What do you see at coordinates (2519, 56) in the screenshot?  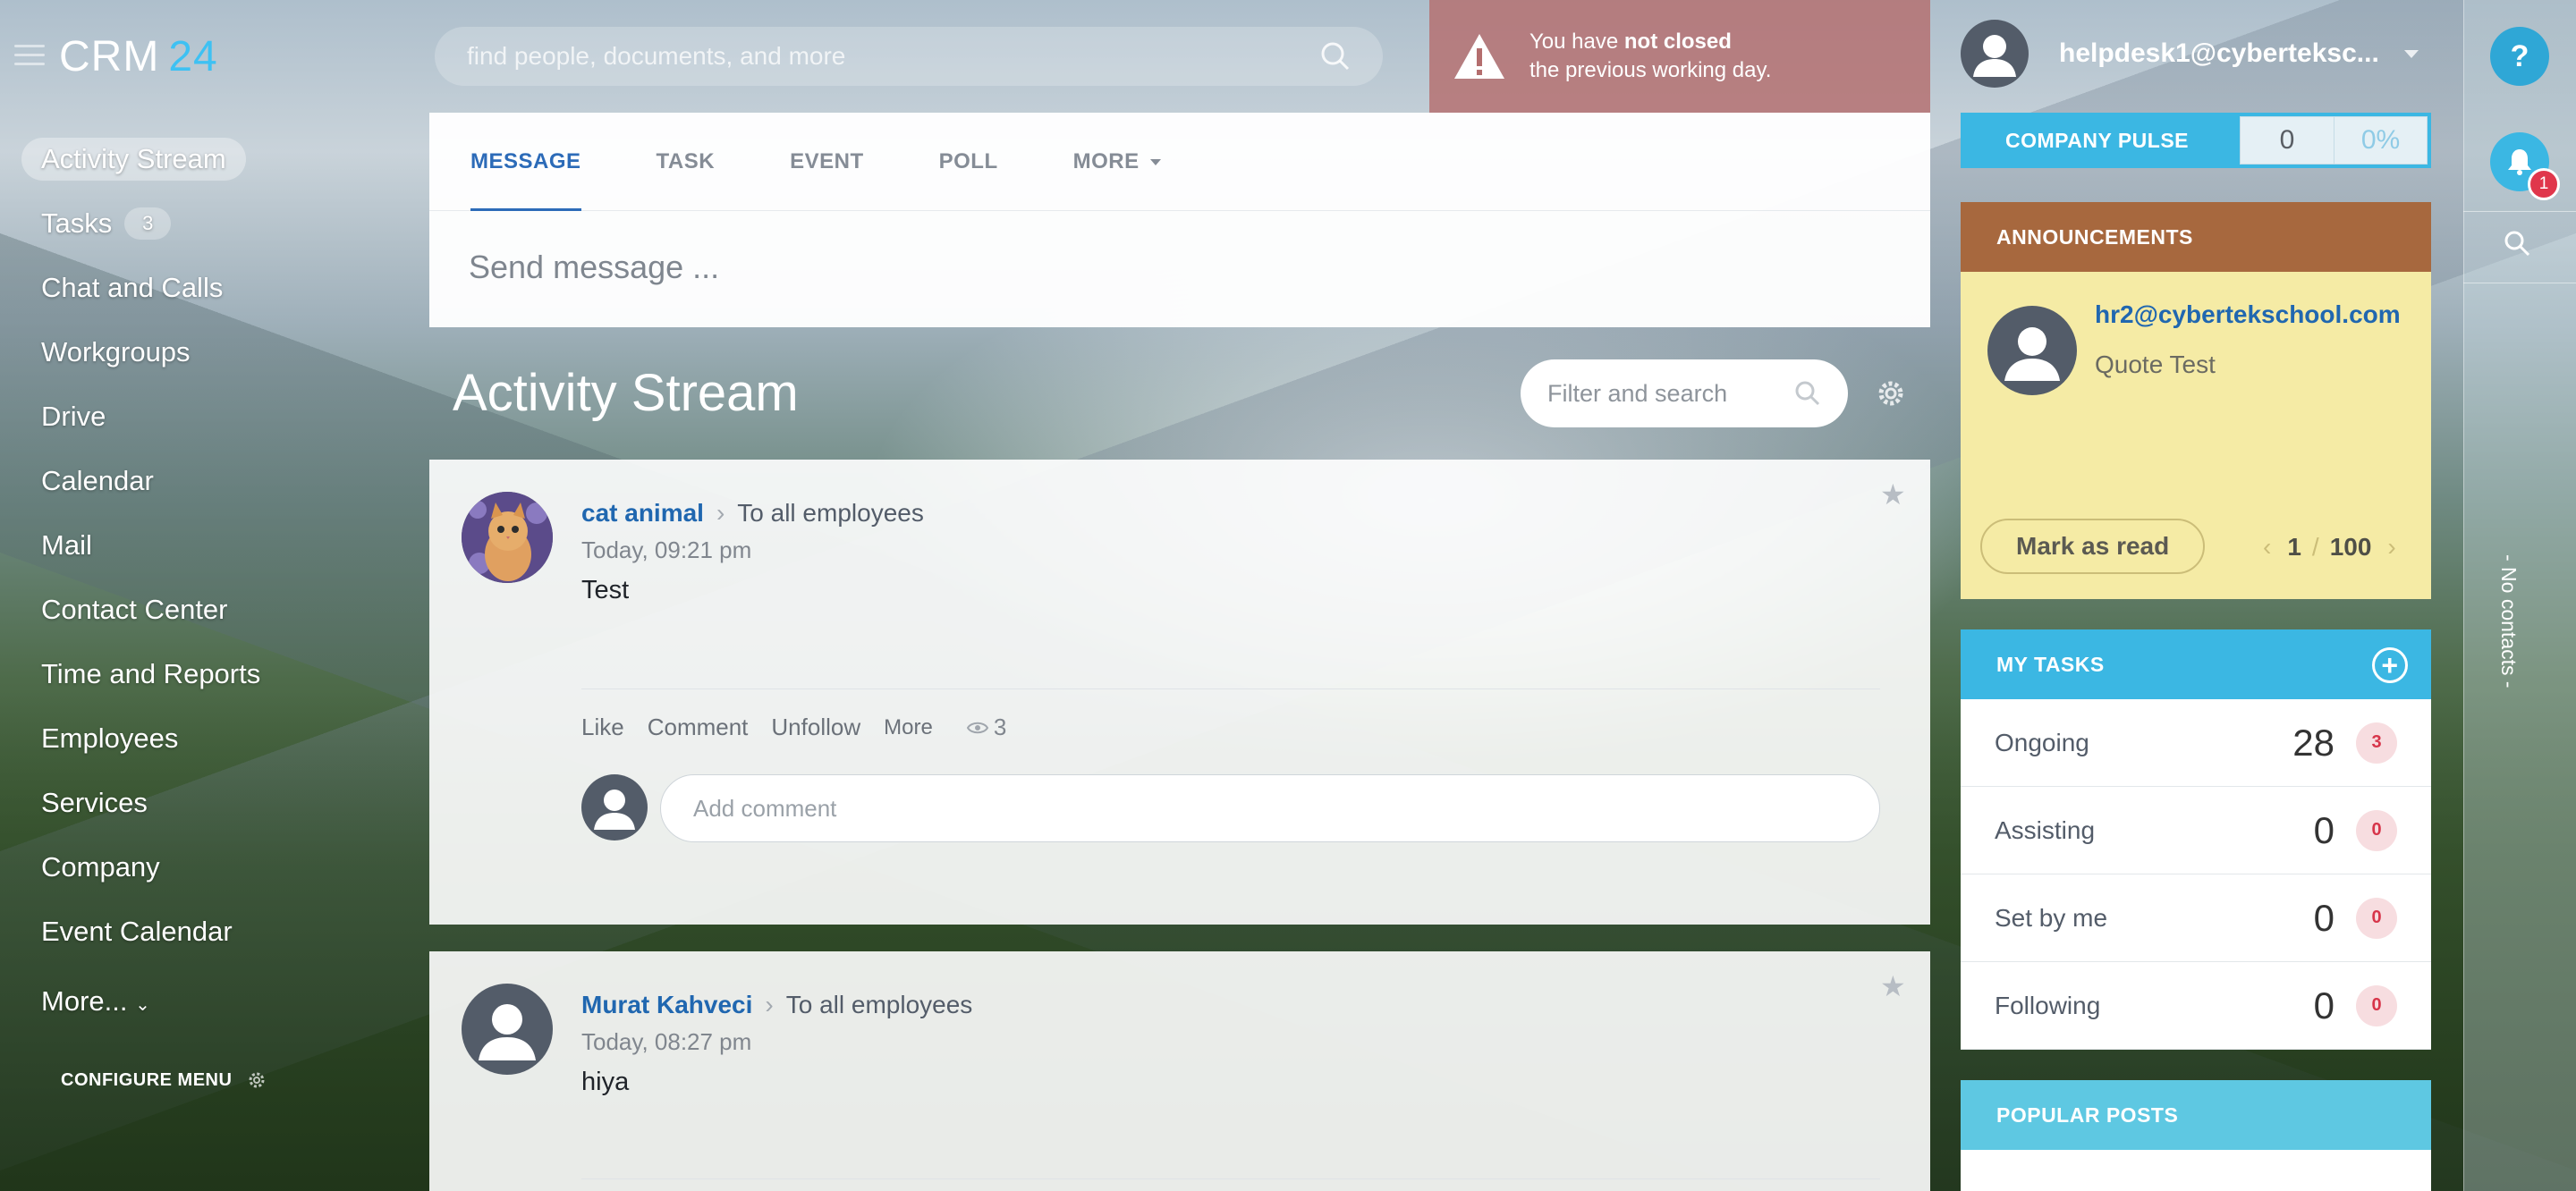 I see `help-button: ?` at bounding box center [2519, 56].